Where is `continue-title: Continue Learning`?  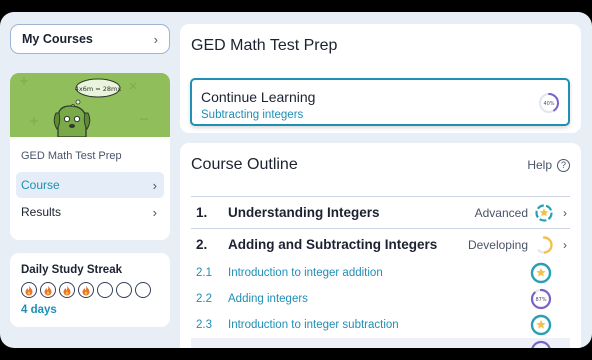
continue-title: Continue Learning is located at coordinates (258, 97).